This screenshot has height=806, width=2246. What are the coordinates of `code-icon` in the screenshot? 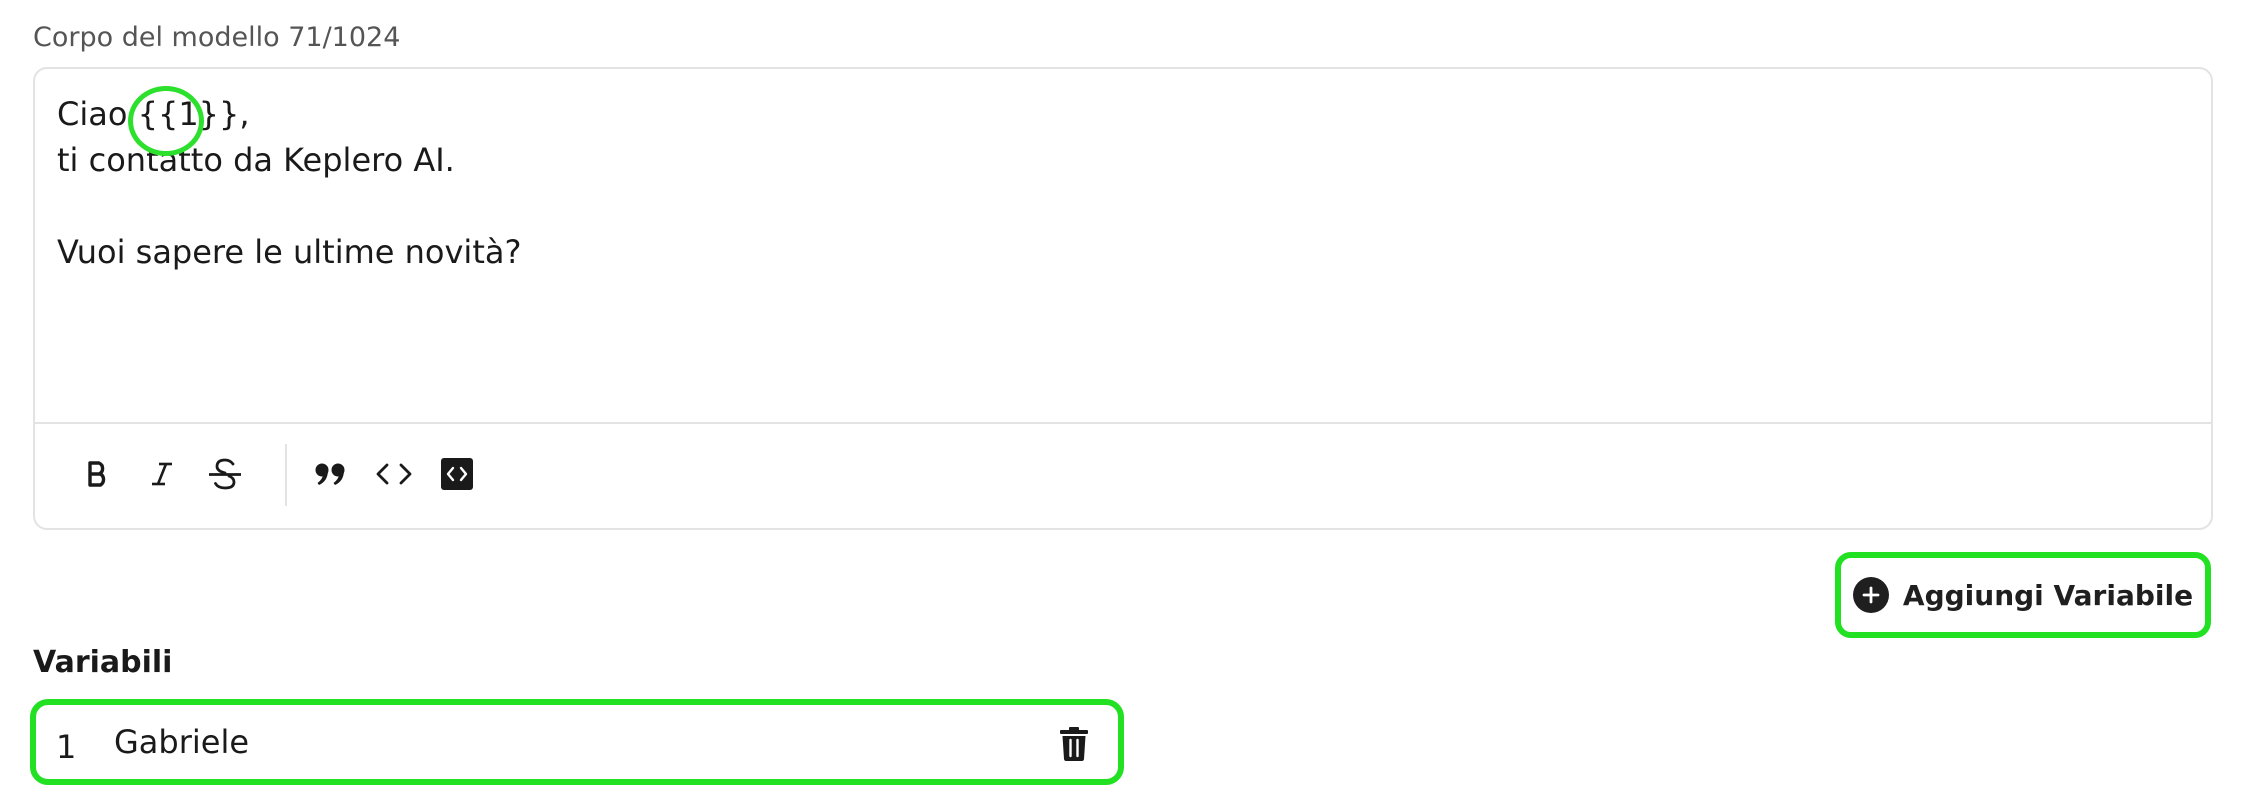 It's located at (394, 474).